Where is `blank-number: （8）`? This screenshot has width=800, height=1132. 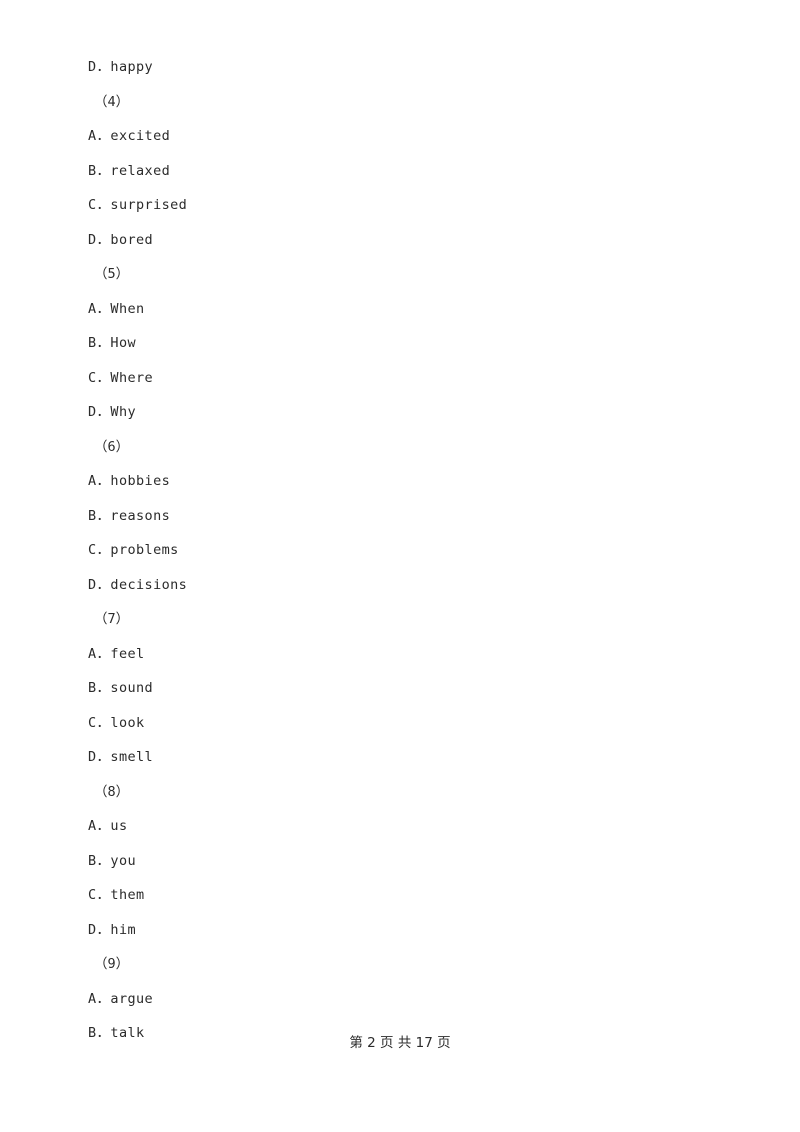 blank-number: （8） is located at coordinates (112, 791).